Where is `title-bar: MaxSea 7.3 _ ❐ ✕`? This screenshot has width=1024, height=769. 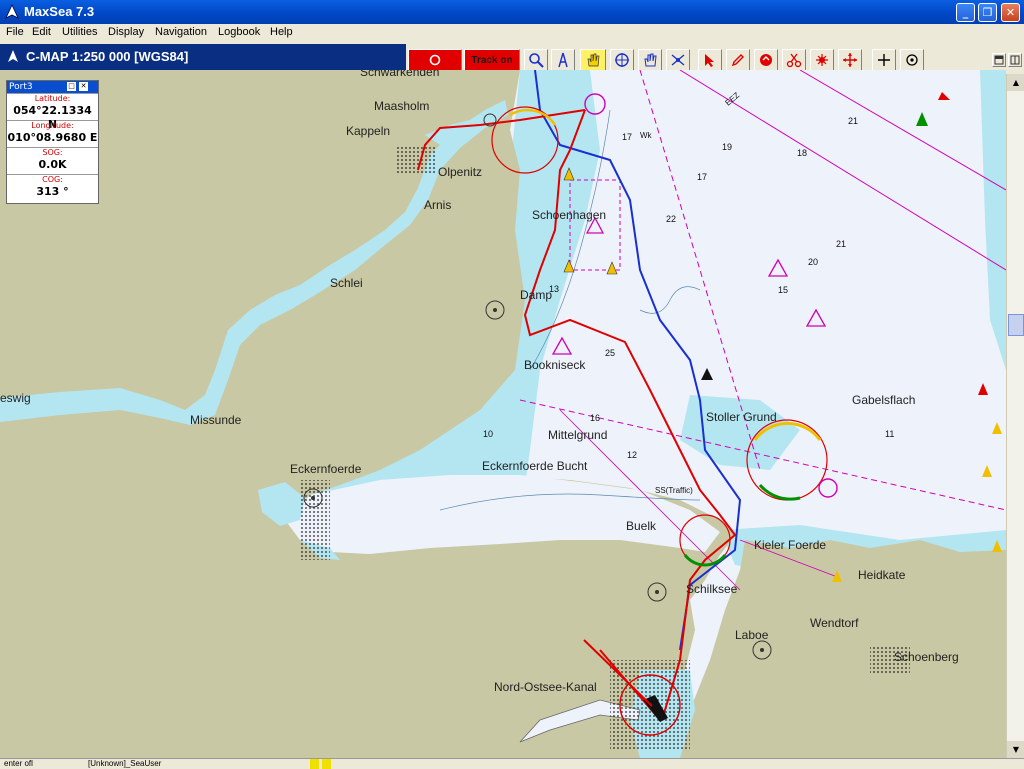 title-bar: MaxSea 7.3 _ ❐ ✕ is located at coordinates (512, 12).